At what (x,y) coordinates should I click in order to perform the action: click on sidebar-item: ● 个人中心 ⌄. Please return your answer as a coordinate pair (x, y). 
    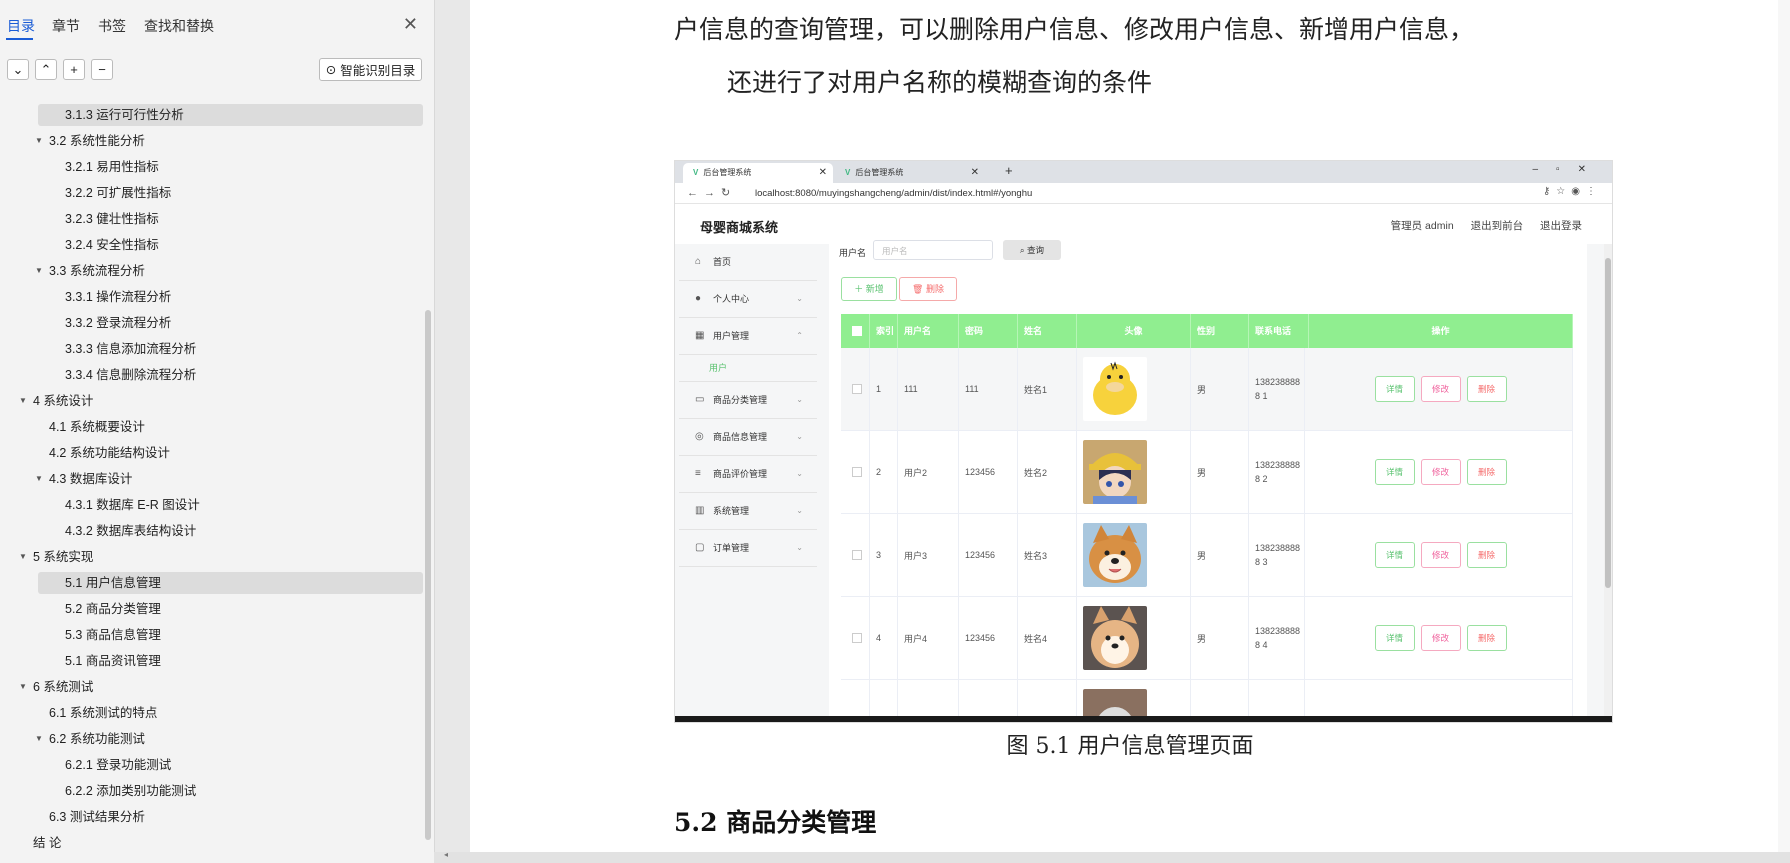
    Looking at the image, I should click on (748, 299).